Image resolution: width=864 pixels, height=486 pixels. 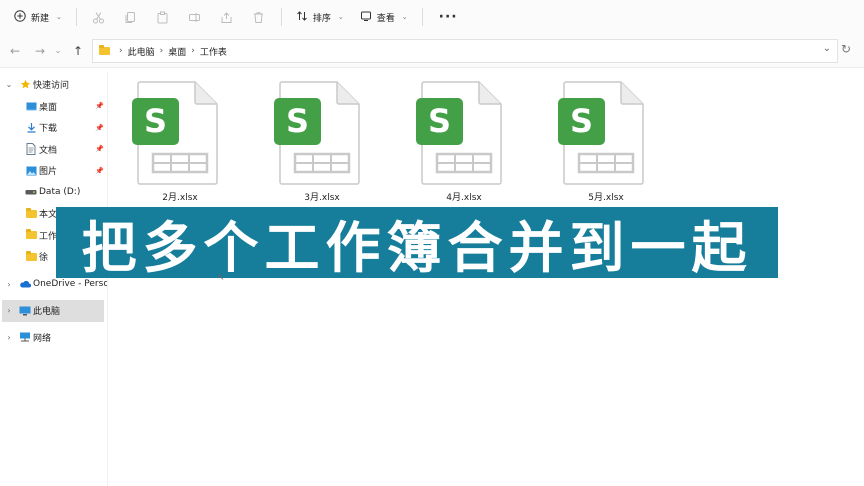 I want to click on sidebar-item-label: 下载, so click(x=48, y=129).